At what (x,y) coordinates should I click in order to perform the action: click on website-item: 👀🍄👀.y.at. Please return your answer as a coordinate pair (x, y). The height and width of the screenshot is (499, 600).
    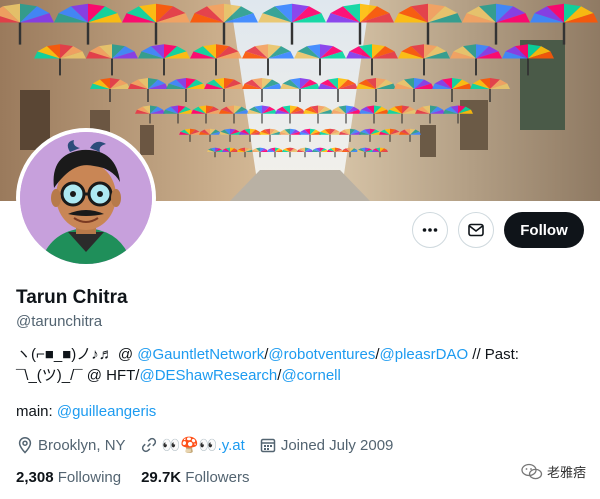
    Looking at the image, I should click on (192, 445).